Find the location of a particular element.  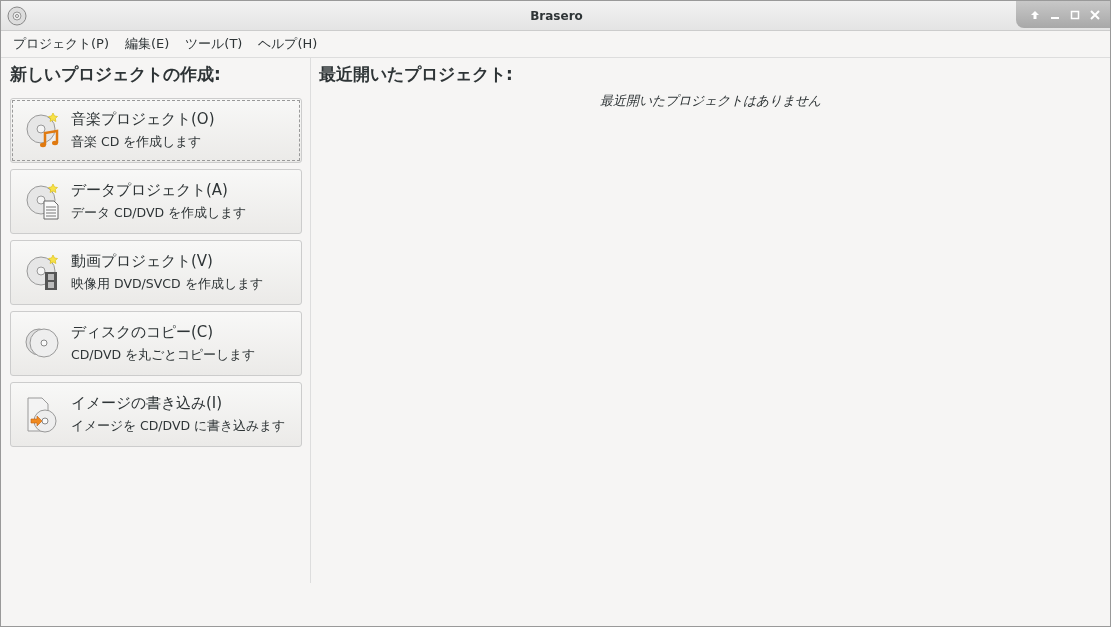

empty-message: 最近開いたプロジェクトはありません is located at coordinates (710, 101).